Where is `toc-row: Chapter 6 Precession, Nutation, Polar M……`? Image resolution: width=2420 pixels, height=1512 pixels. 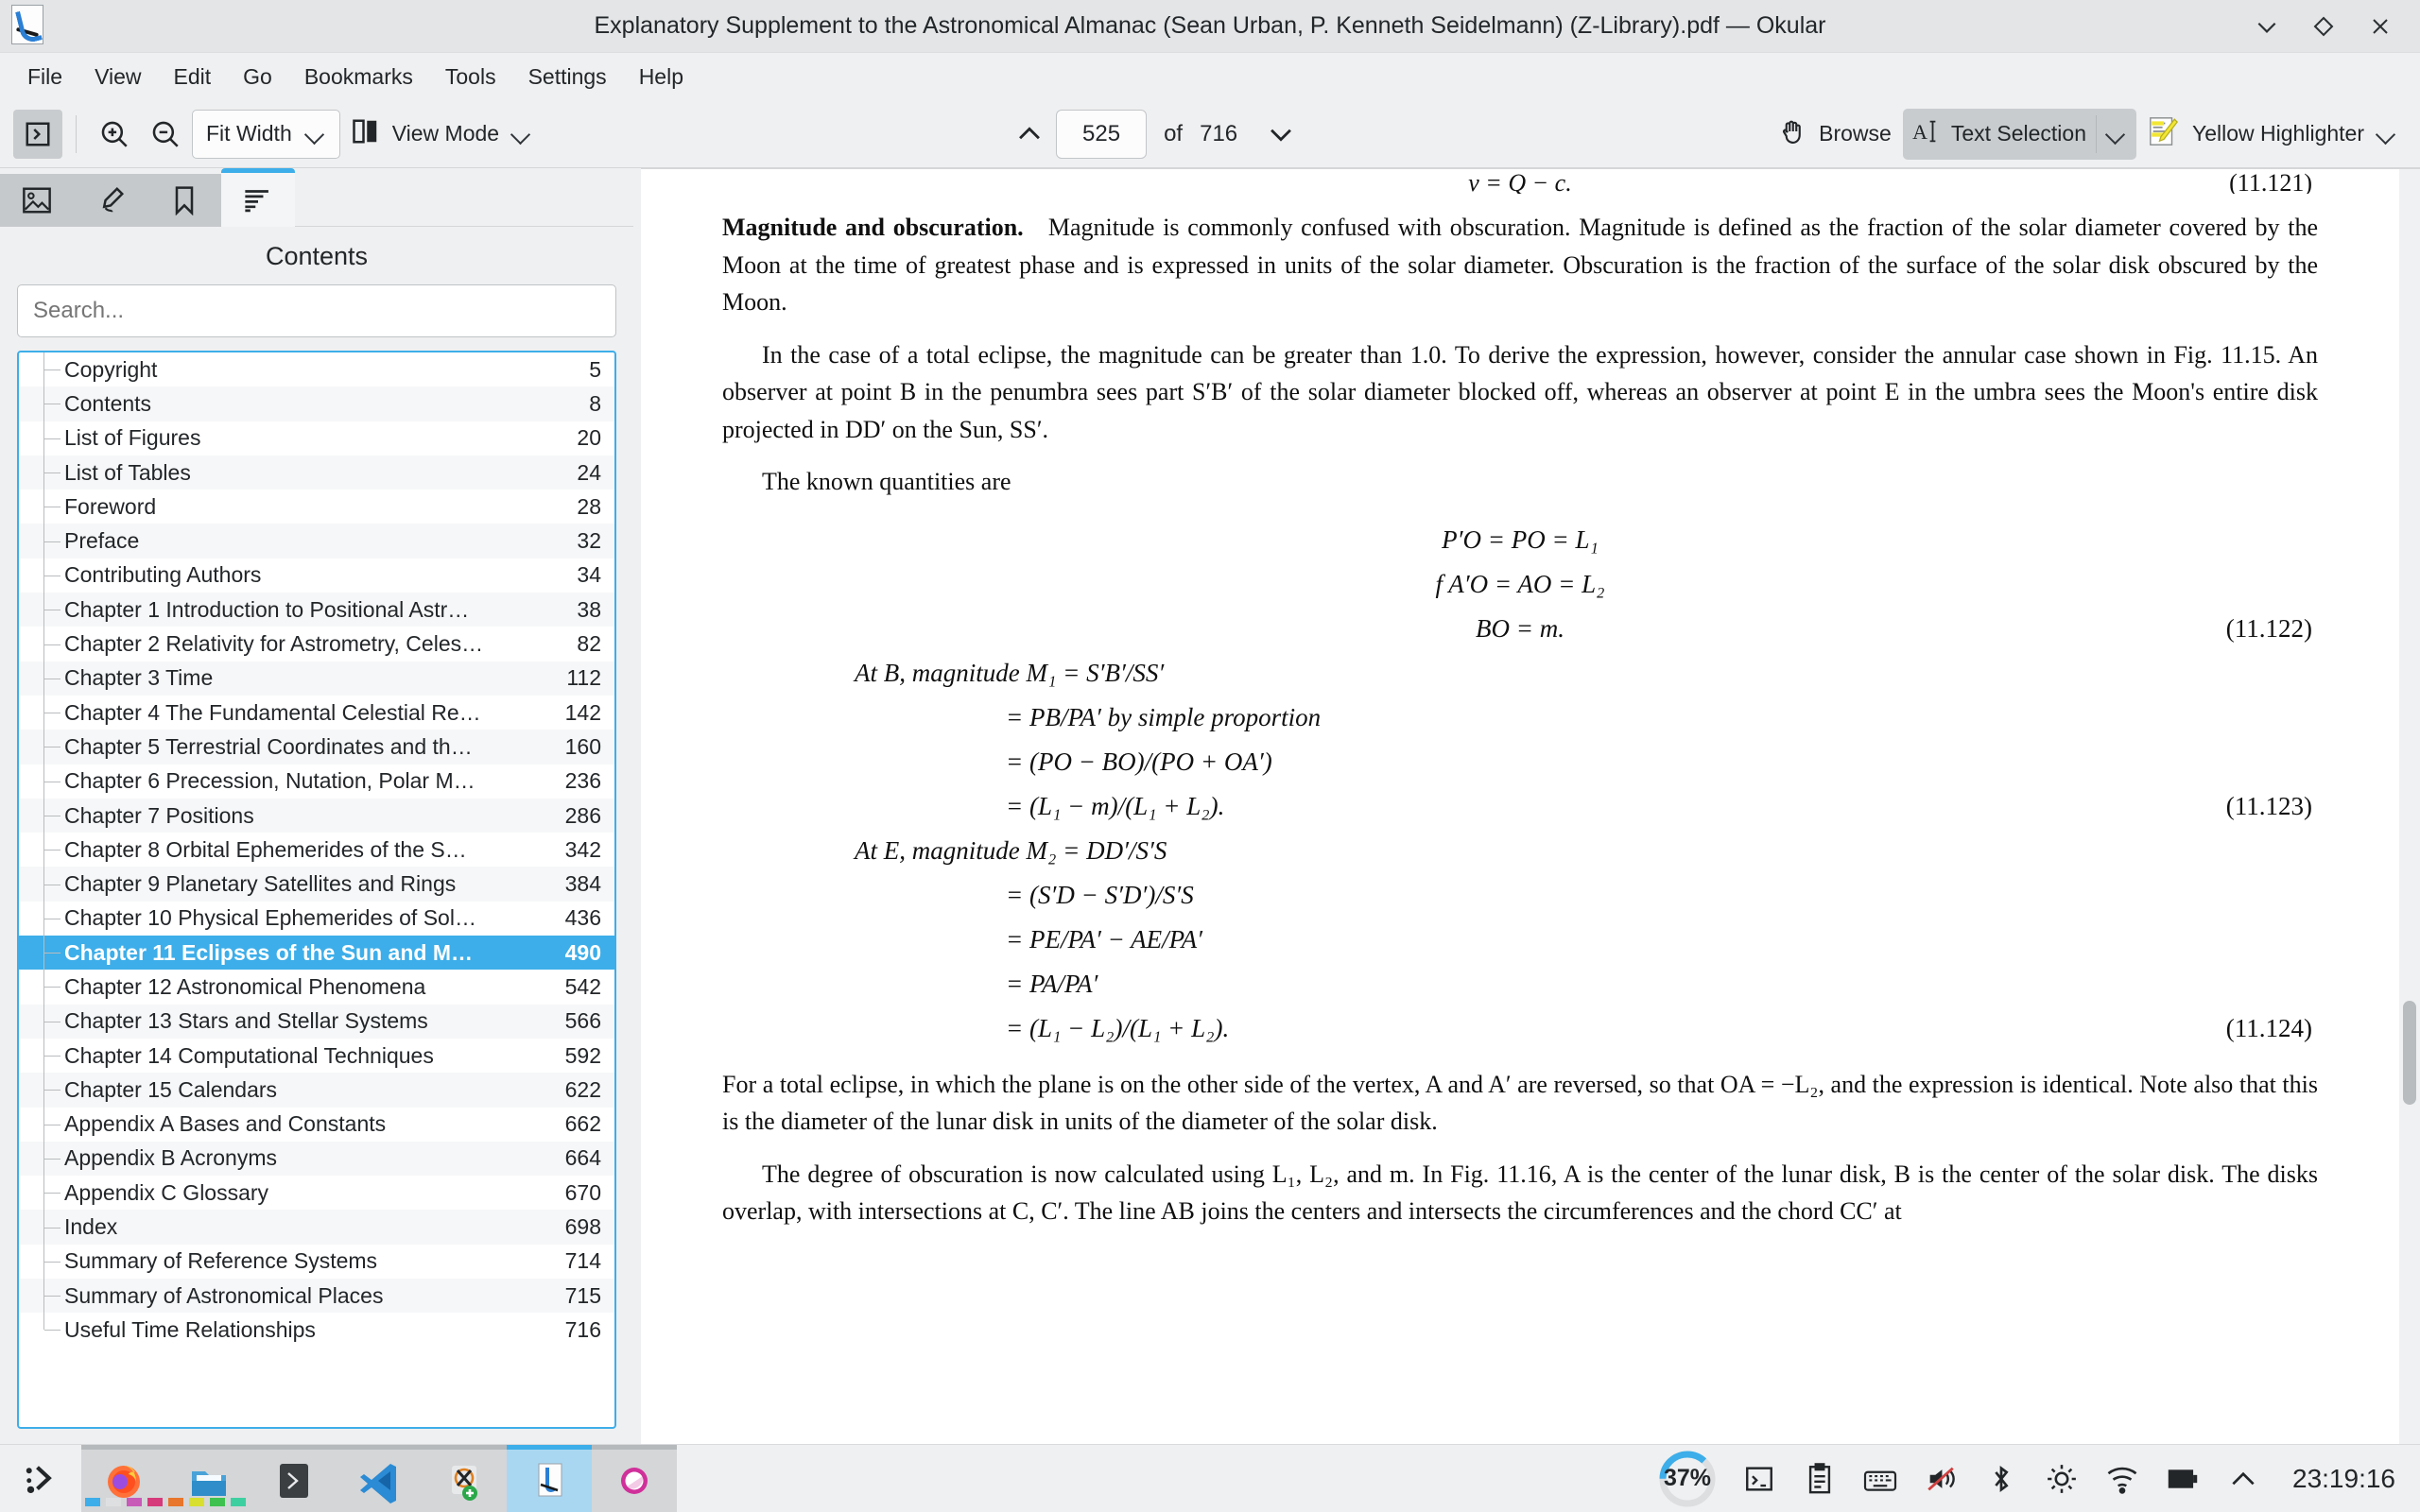
toc-row: Chapter 6 Precession, Nutation, Polar M…… is located at coordinates (316, 781).